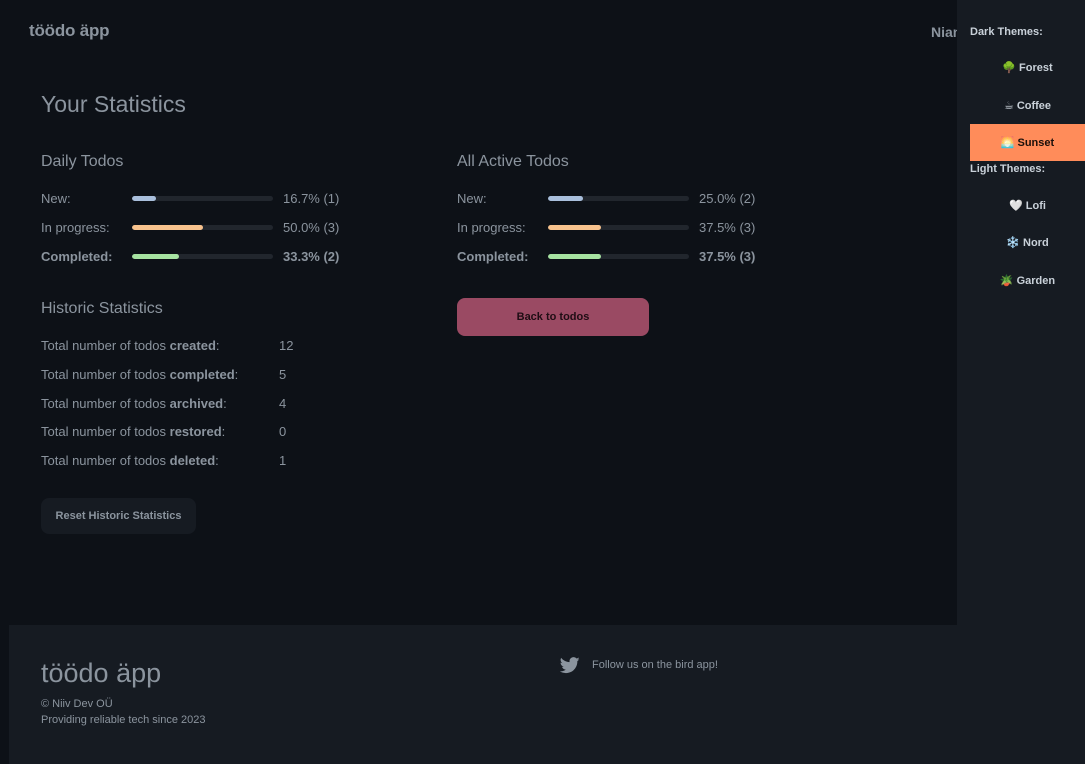 Image resolution: width=1085 pixels, height=764 pixels. I want to click on theme-label: Garden, so click(1036, 280).